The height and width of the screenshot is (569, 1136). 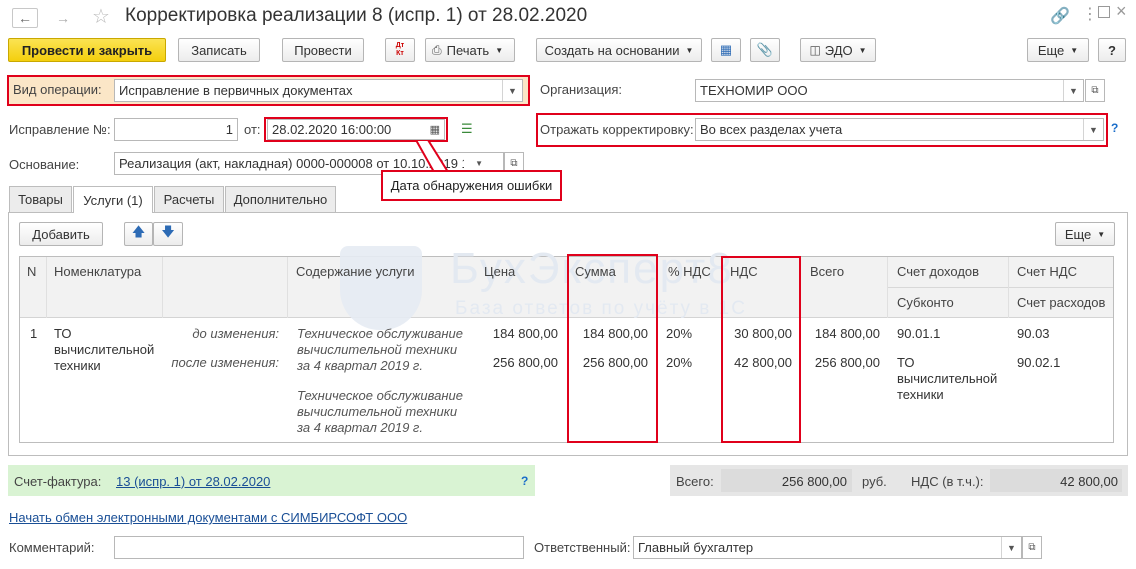 I want to click on correction-number-value: 1, so click(x=229, y=129).